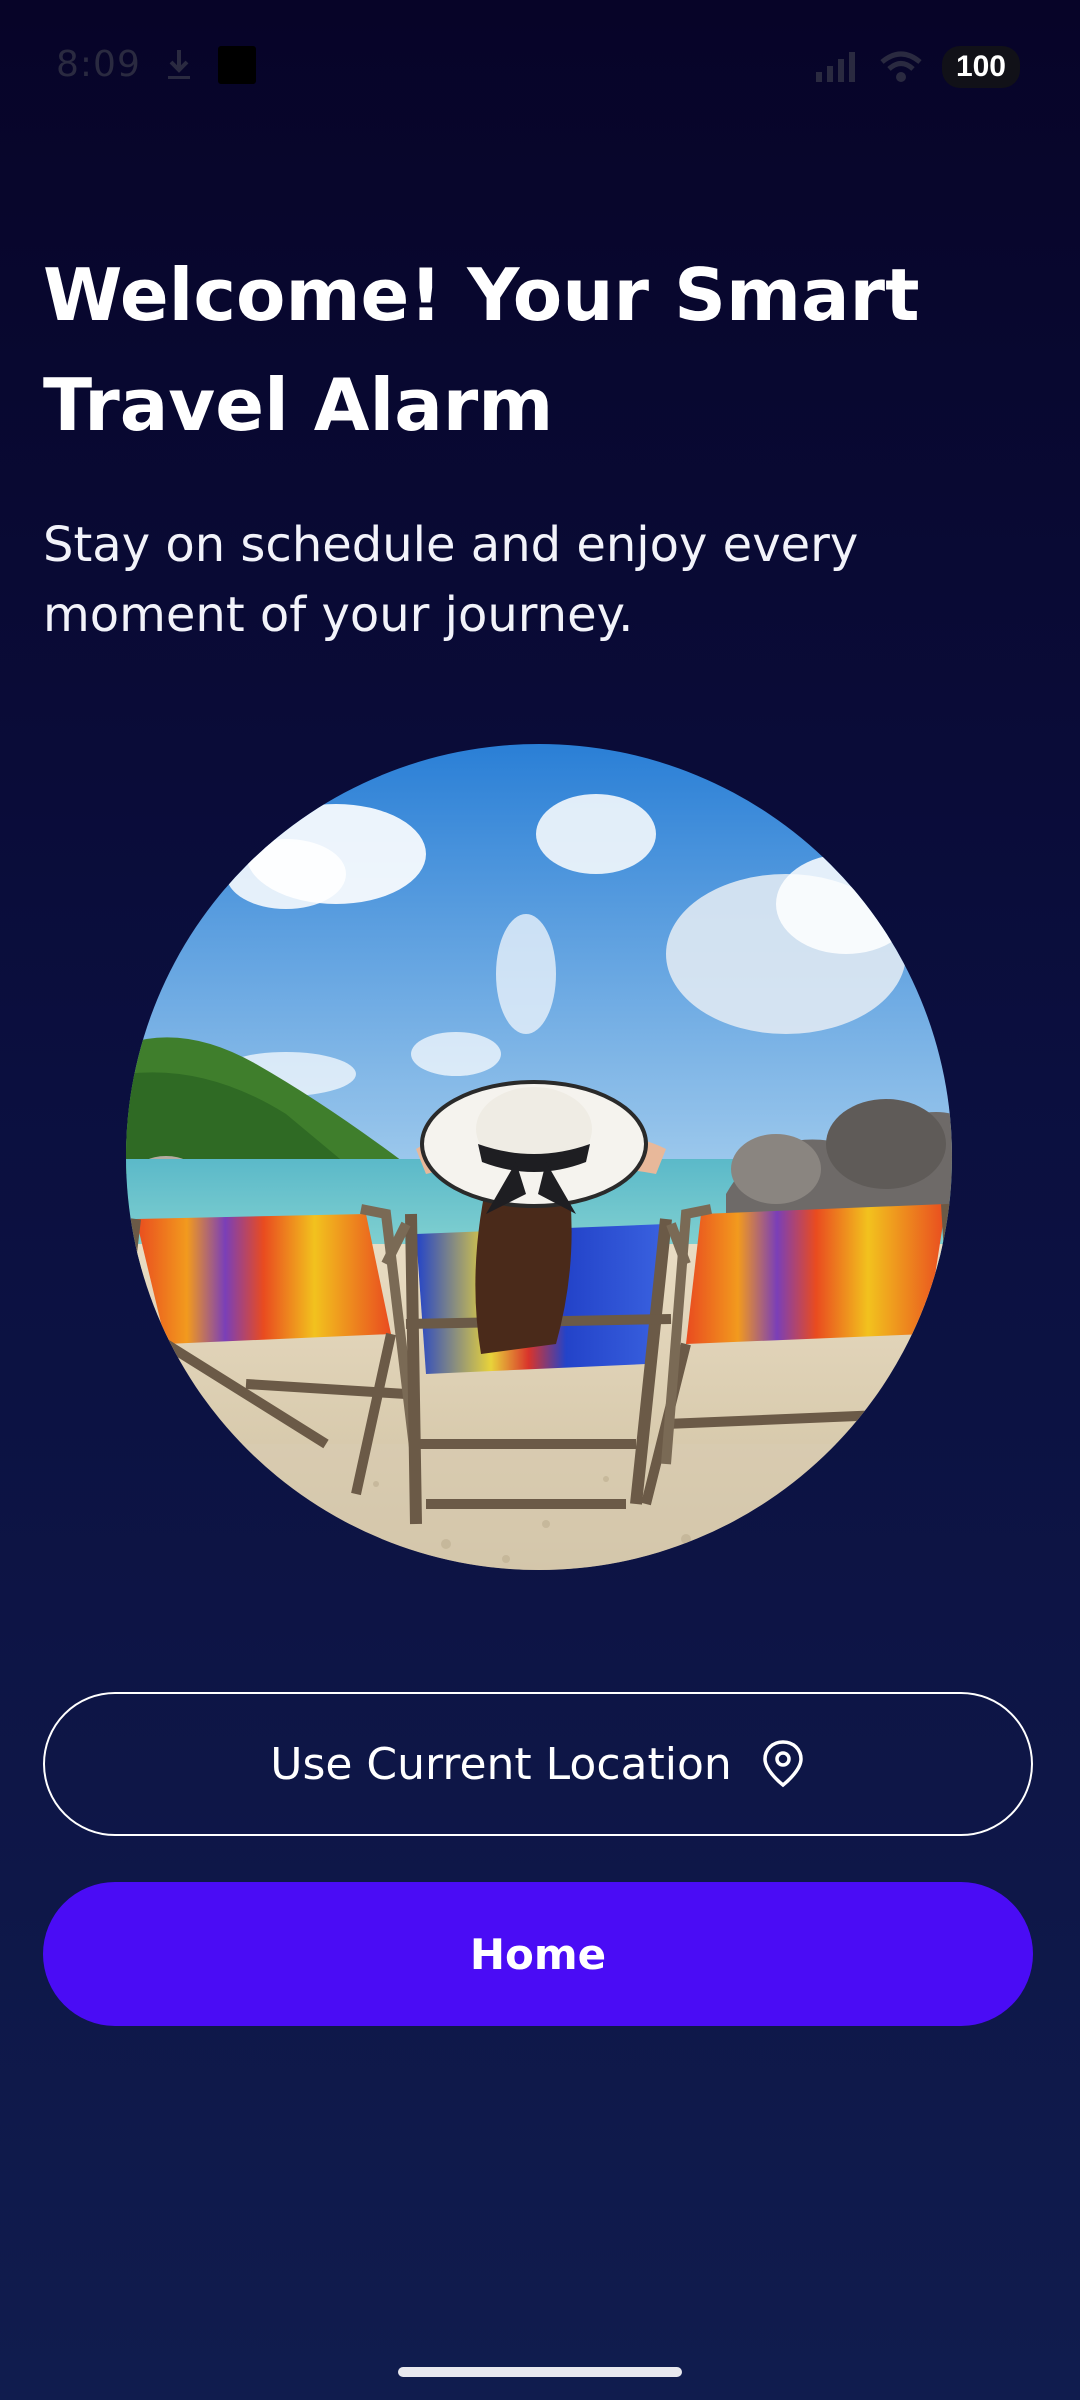  What do you see at coordinates (481, 350) in the screenshot?
I see `page-title: Welcome! Your Smart Travel Alarm` at bounding box center [481, 350].